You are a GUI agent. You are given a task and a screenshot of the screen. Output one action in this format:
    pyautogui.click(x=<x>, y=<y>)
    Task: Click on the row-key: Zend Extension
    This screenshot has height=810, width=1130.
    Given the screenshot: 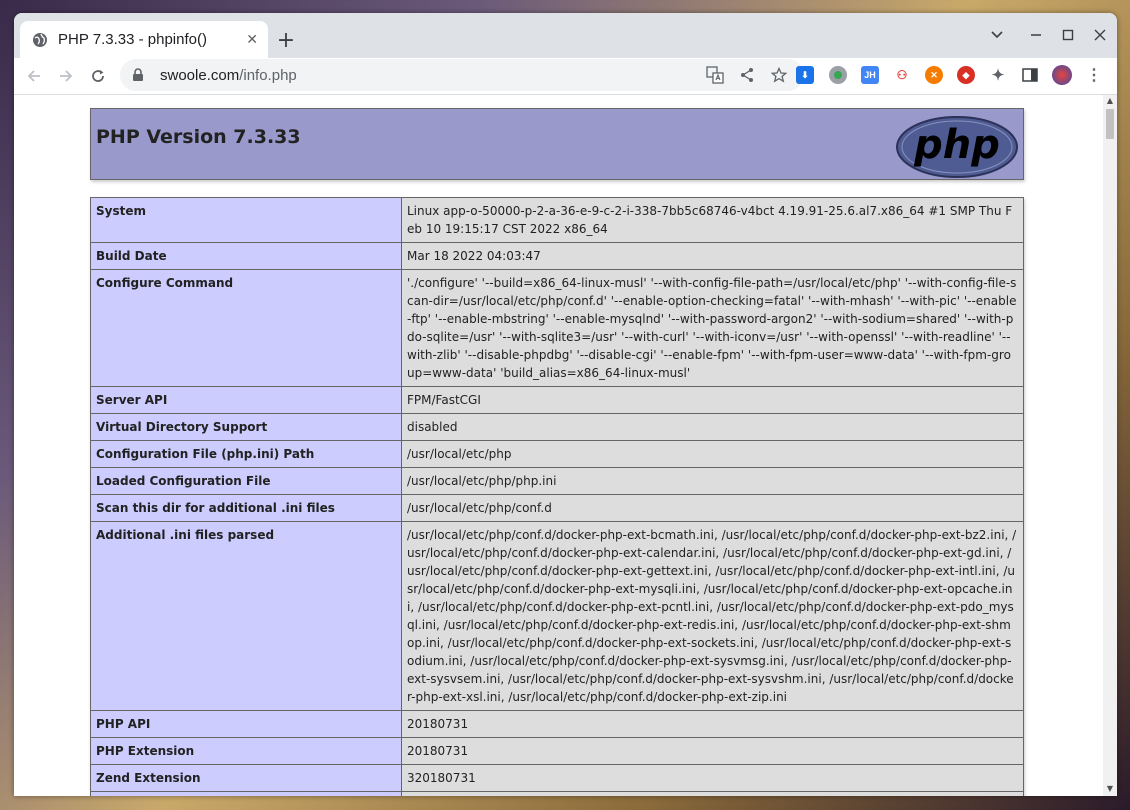 What is the action you would take?
    pyautogui.click(x=246, y=778)
    